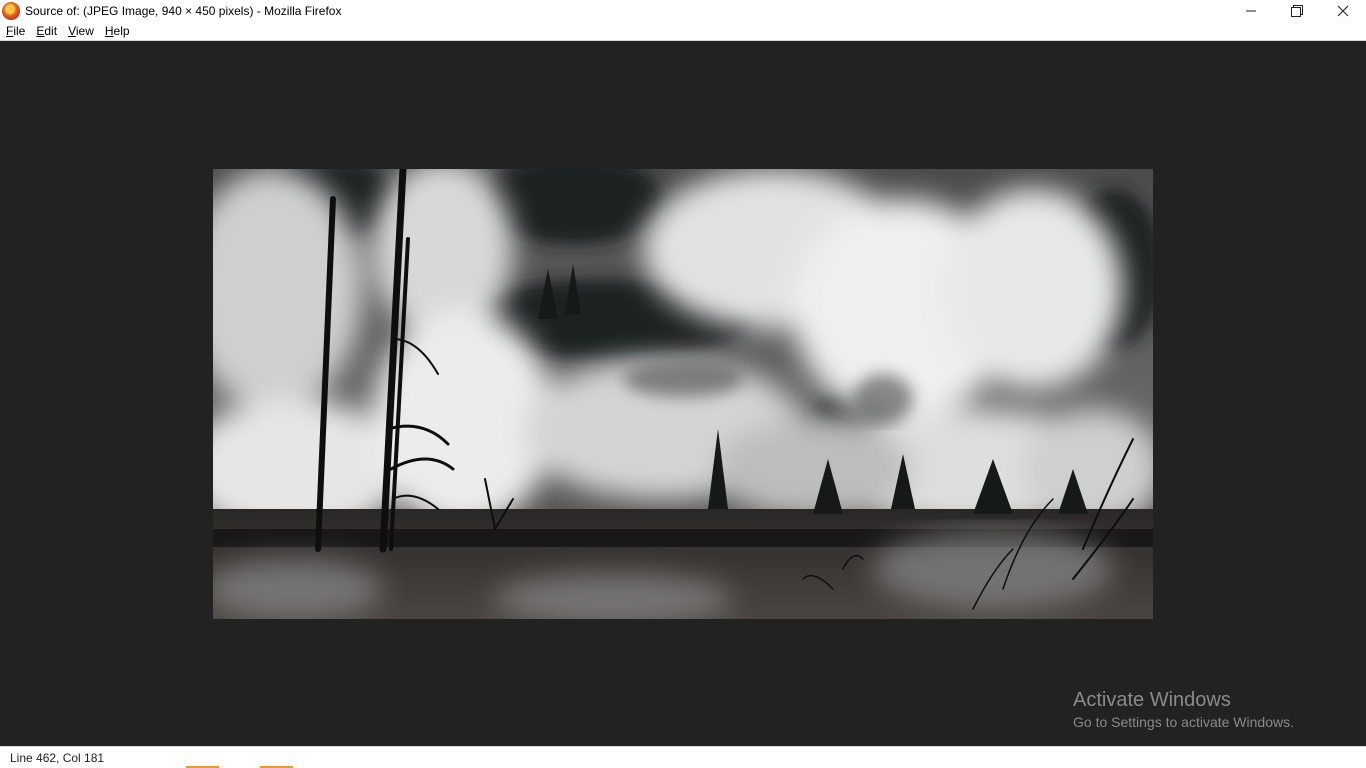  I want to click on close-button, so click(1343, 11).